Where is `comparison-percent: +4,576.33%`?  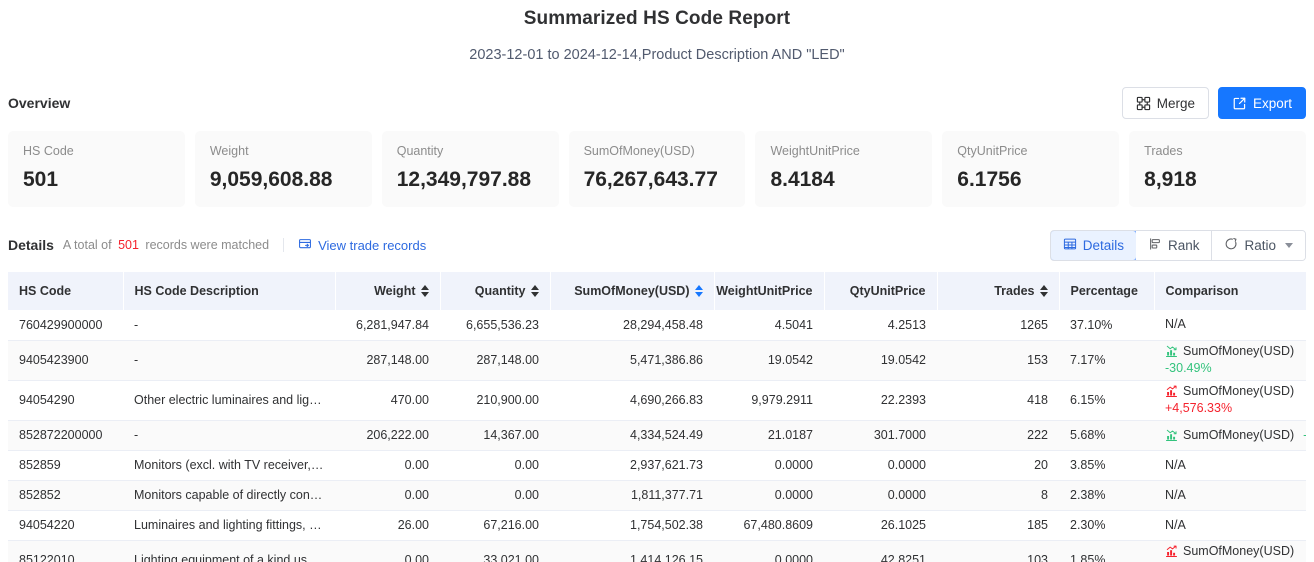 comparison-percent: +4,576.33% is located at coordinates (1199, 408).